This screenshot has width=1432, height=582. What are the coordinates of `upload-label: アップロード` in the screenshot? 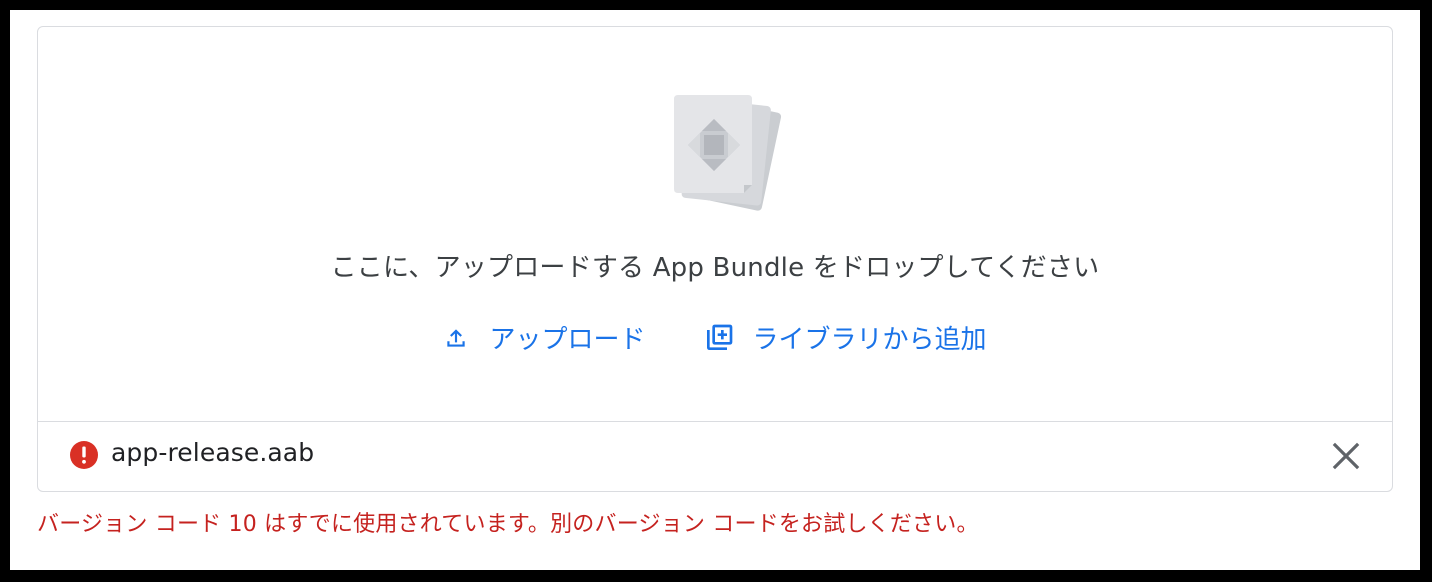 It's located at (567, 340).